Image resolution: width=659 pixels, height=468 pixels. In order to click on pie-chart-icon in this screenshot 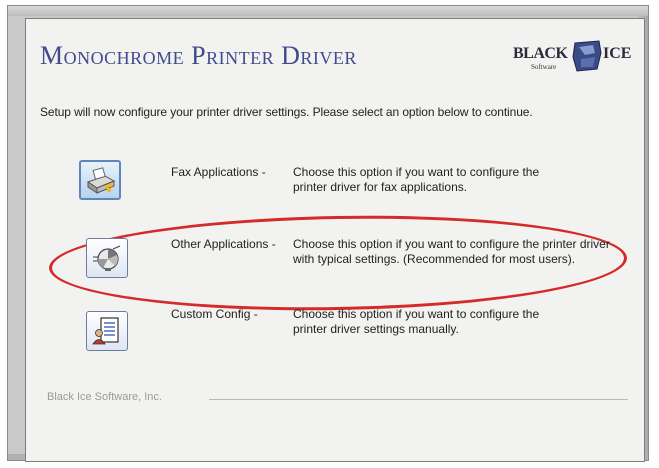, I will do `click(107, 258)`.